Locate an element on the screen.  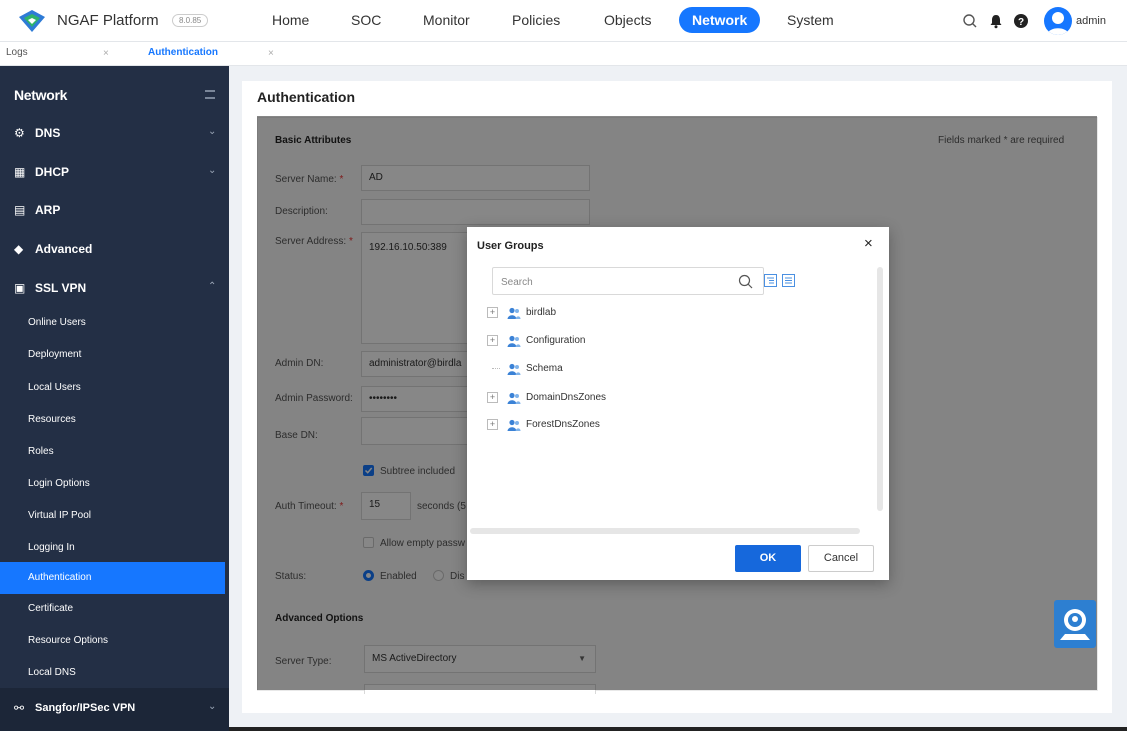
tree-node-label: Schema is located at coordinates (544, 368).